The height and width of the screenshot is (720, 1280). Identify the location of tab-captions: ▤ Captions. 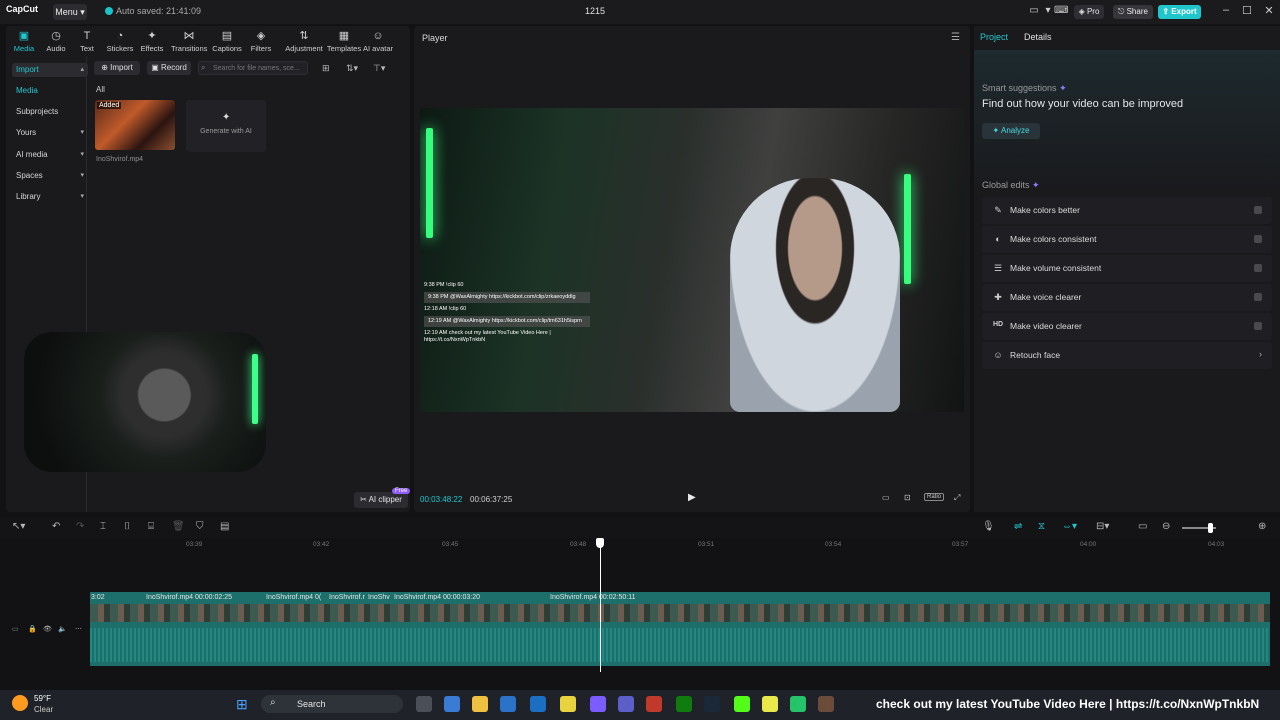
(227, 41).